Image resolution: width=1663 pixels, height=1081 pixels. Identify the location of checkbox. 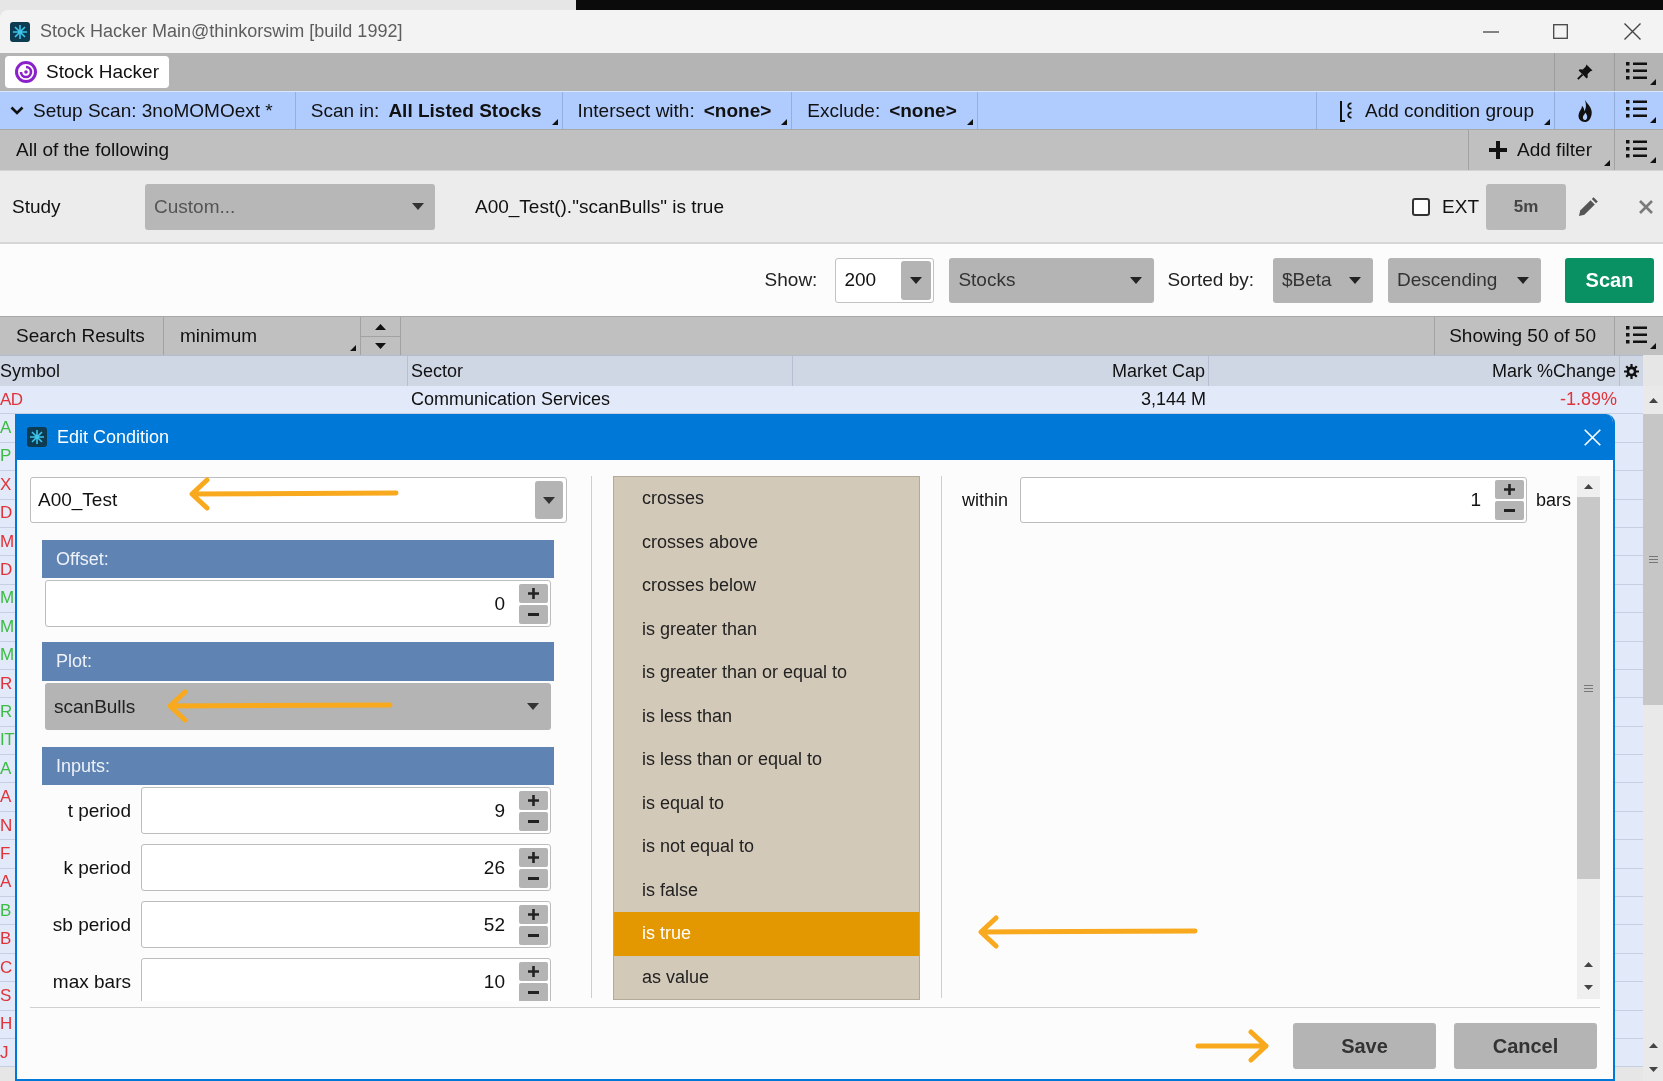
(1421, 206).